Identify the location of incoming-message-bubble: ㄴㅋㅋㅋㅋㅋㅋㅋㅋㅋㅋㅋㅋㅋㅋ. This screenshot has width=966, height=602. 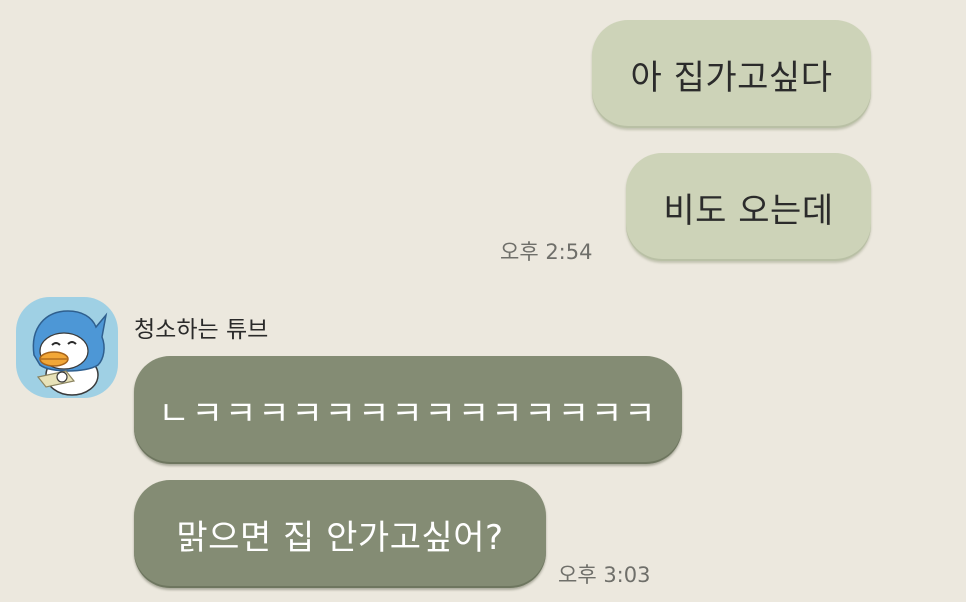
(408, 410).